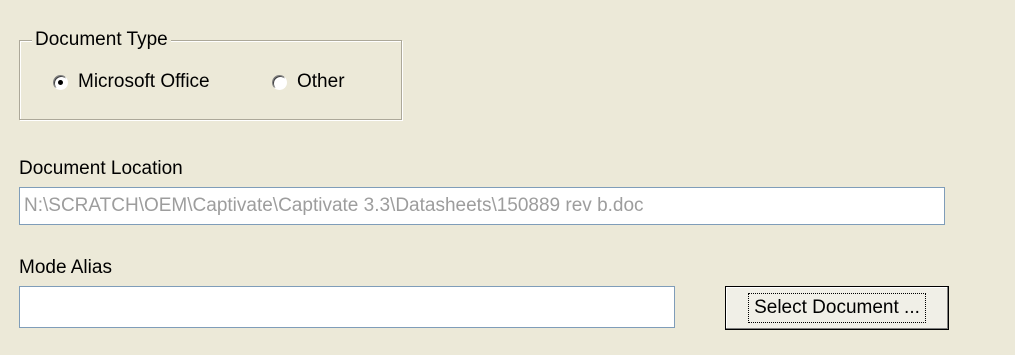 This screenshot has height=355, width=1015. I want to click on radio-other: Other, so click(308, 82).